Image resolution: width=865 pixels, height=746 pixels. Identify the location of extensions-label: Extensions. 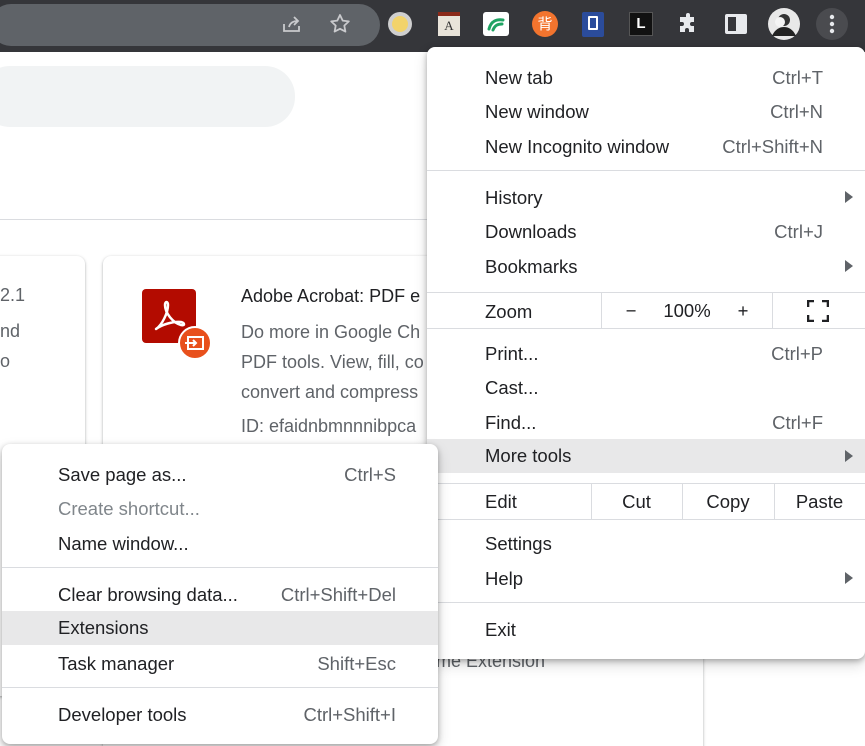
(103, 627).